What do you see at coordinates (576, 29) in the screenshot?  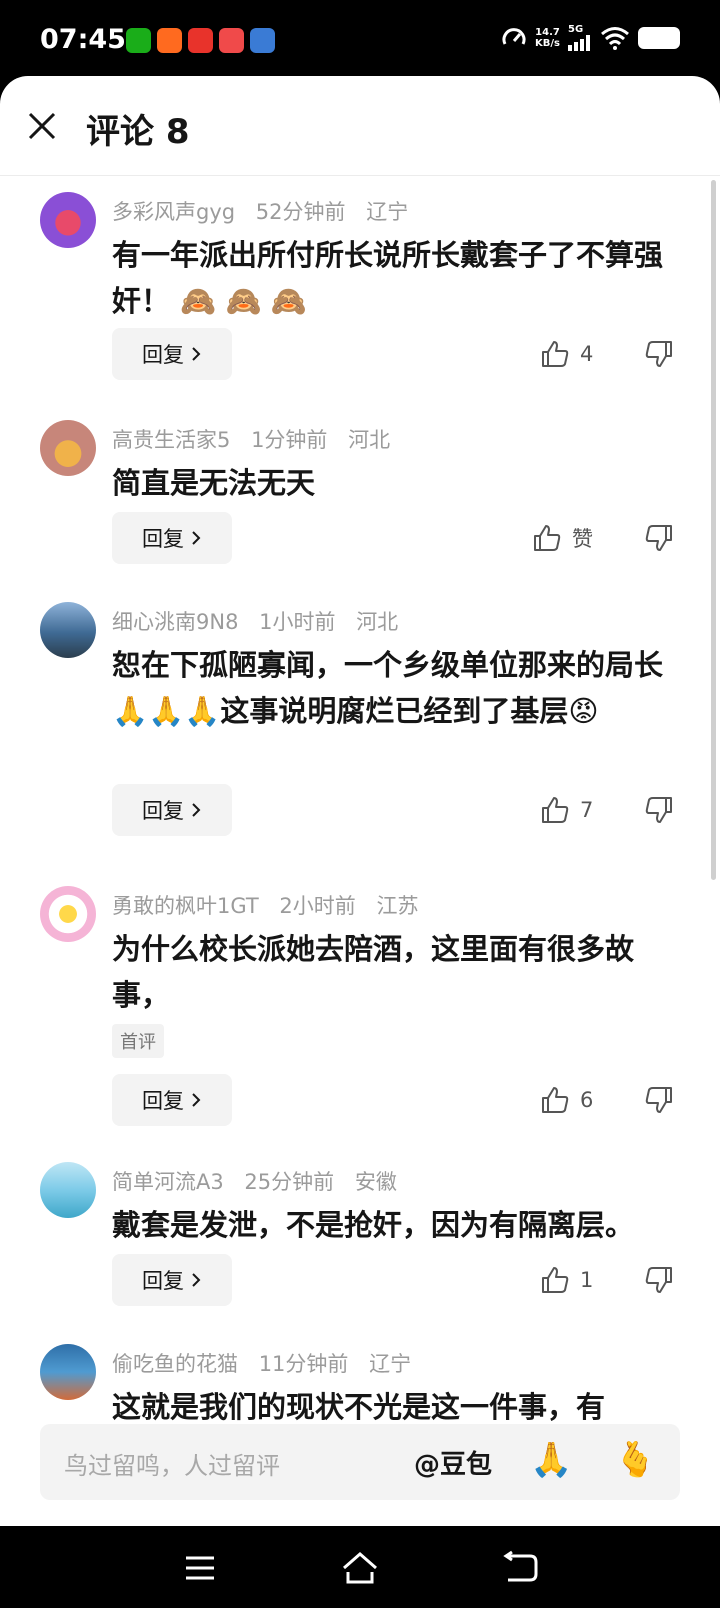 I see `network-type: 5G` at bounding box center [576, 29].